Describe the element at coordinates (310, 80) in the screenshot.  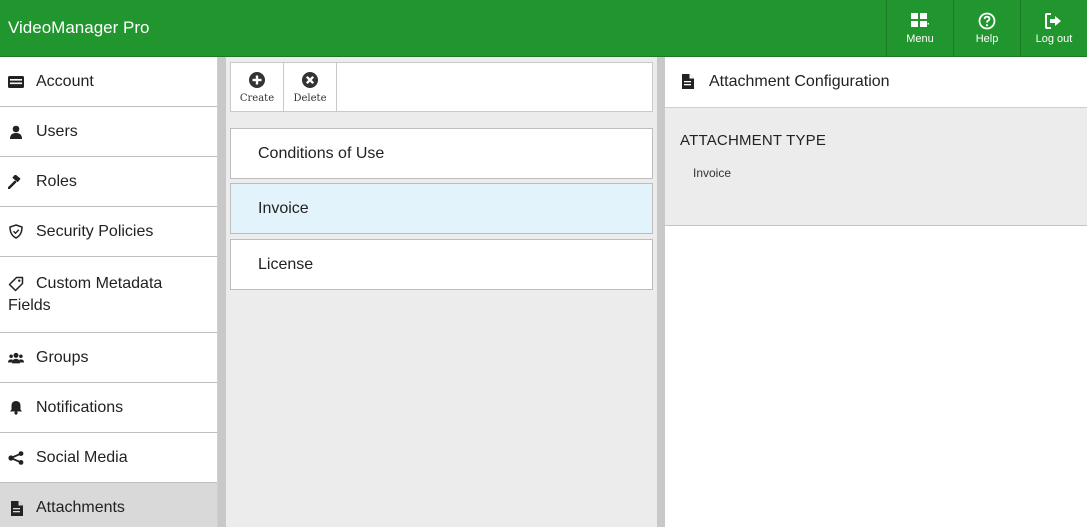
I see `x-circle-icon` at that location.